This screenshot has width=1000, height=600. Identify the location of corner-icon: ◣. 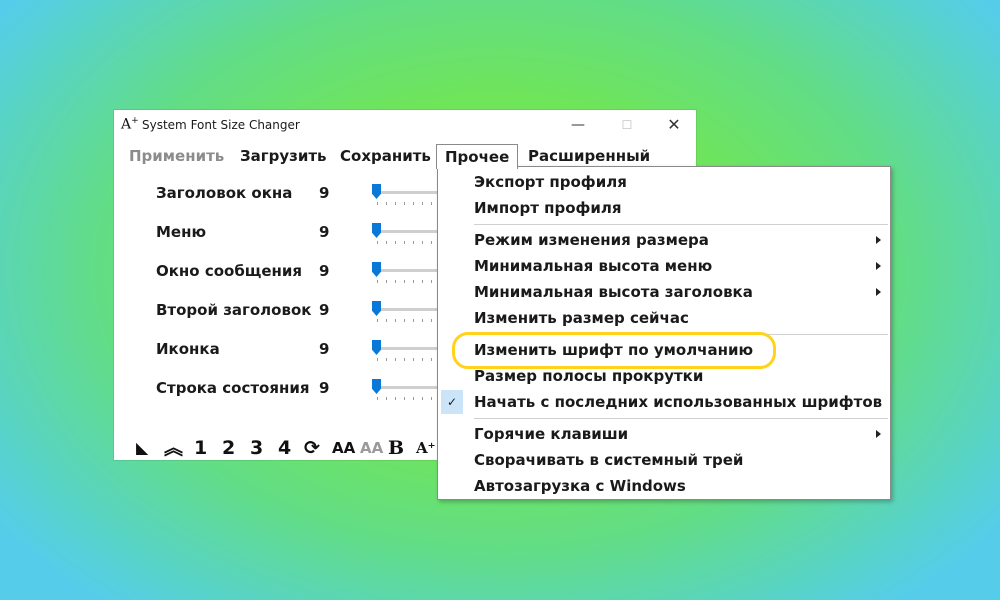
(142, 448).